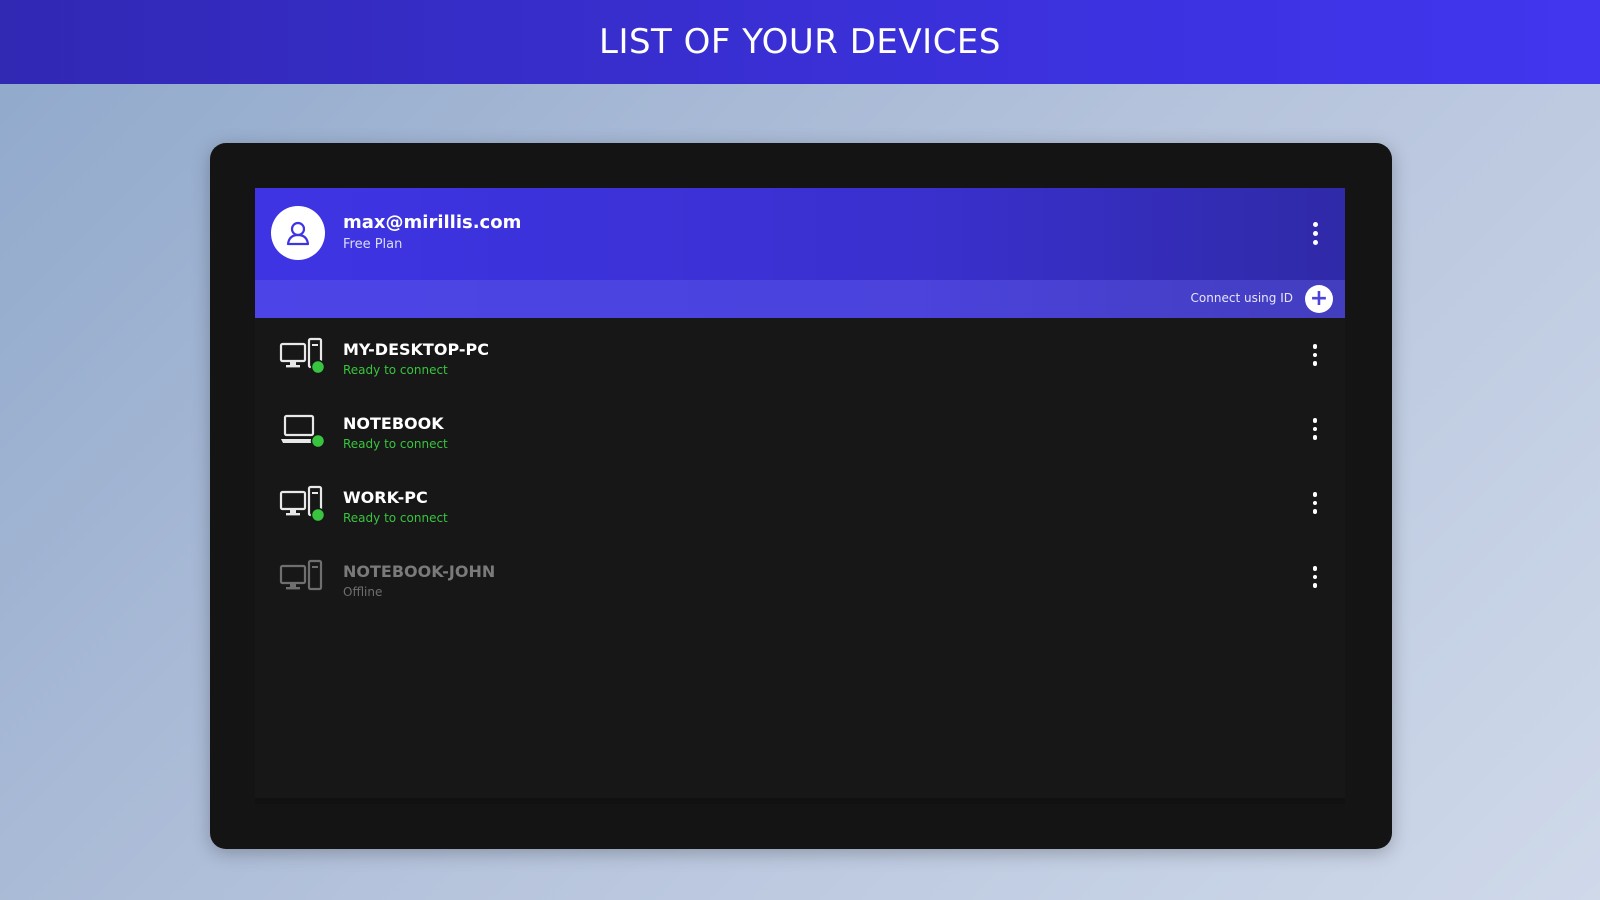 This screenshot has height=900, width=1600. I want to click on device-name: MY-DESKTOP-PC, so click(416, 349).